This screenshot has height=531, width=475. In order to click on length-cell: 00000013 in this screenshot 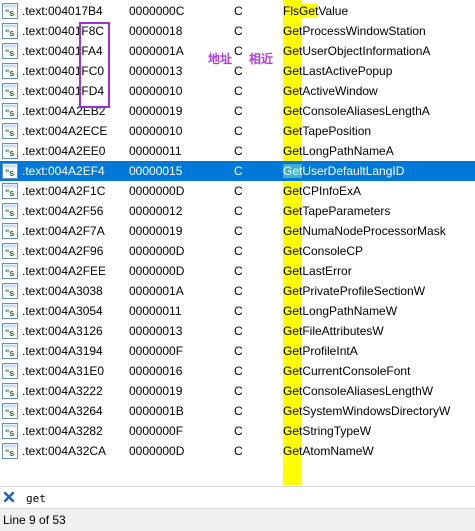, I will do `click(156, 71)`.